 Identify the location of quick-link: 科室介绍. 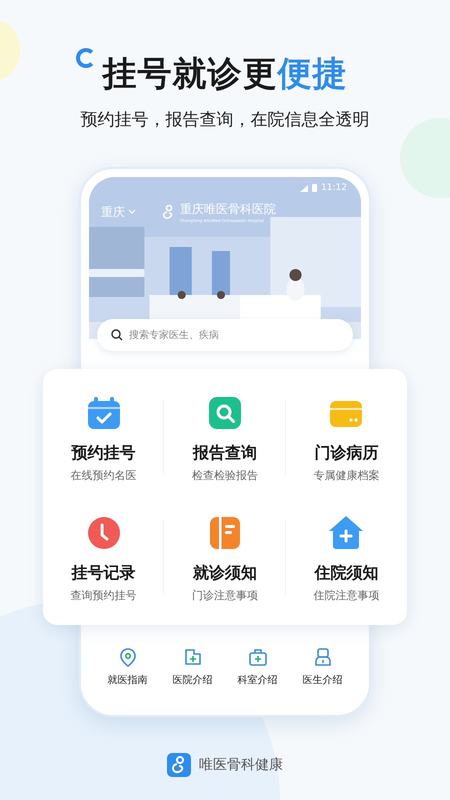
(258, 667).